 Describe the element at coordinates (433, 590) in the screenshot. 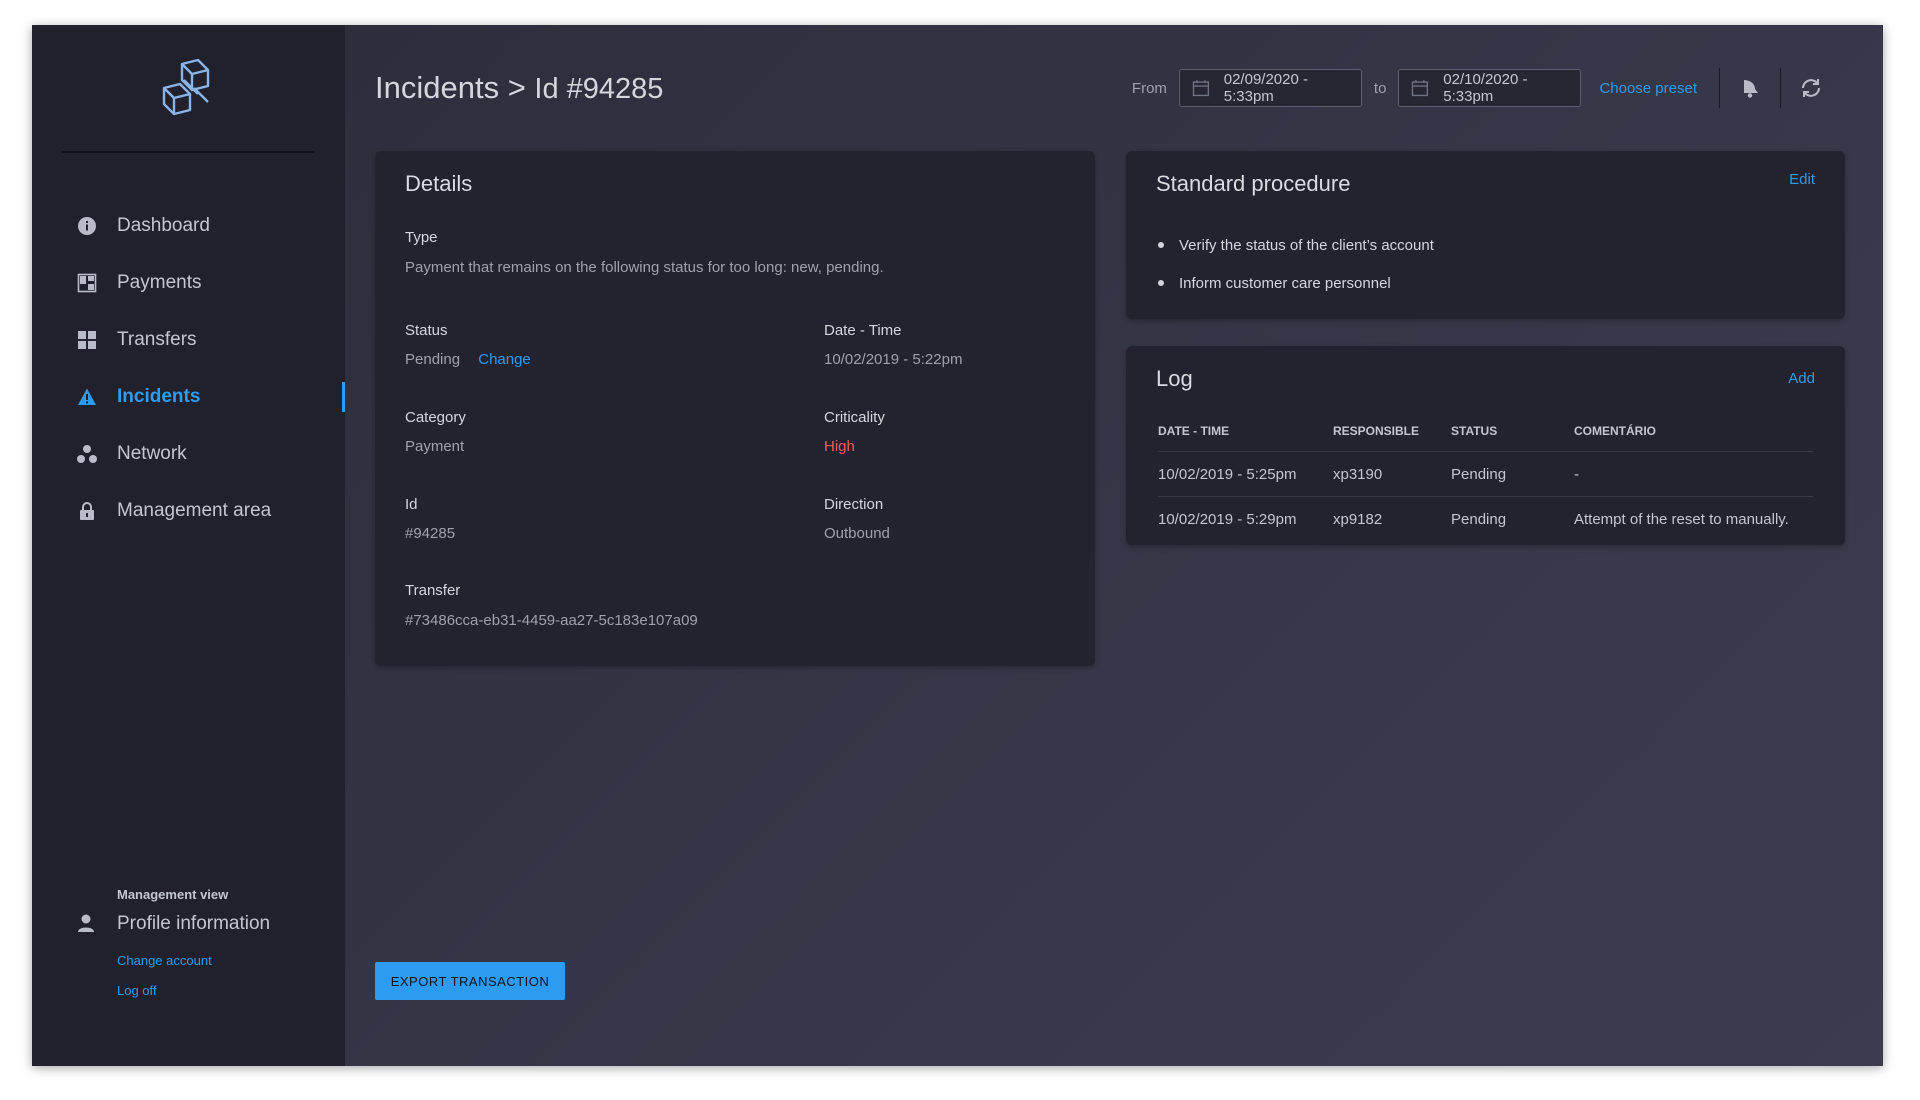

I see `transfer-label: Transfer` at that location.